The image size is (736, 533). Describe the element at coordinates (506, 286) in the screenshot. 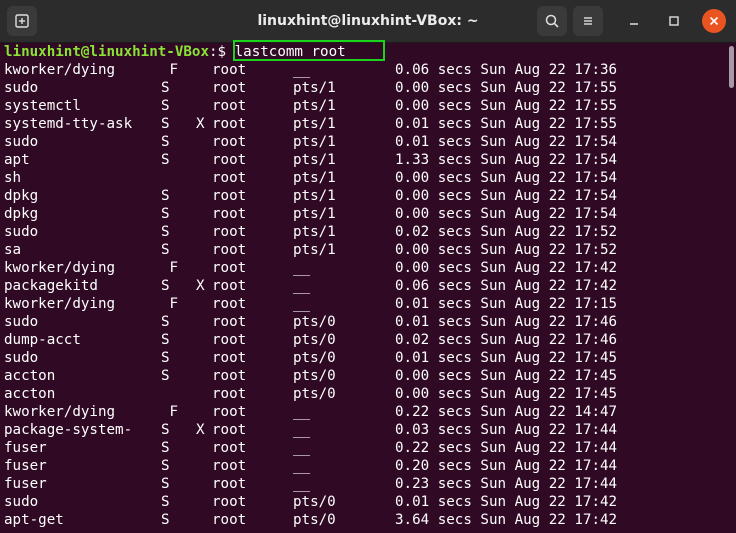

I see `time-field: 0.06 secs Sun Aug 22 17:42` at that location.